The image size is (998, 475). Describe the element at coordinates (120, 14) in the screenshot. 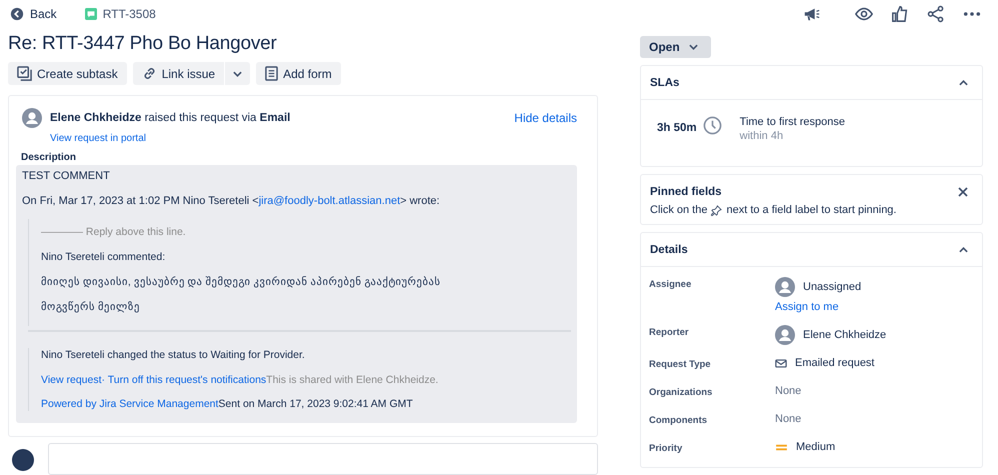

I see `issue-key-link: RTT-3508` at that location.